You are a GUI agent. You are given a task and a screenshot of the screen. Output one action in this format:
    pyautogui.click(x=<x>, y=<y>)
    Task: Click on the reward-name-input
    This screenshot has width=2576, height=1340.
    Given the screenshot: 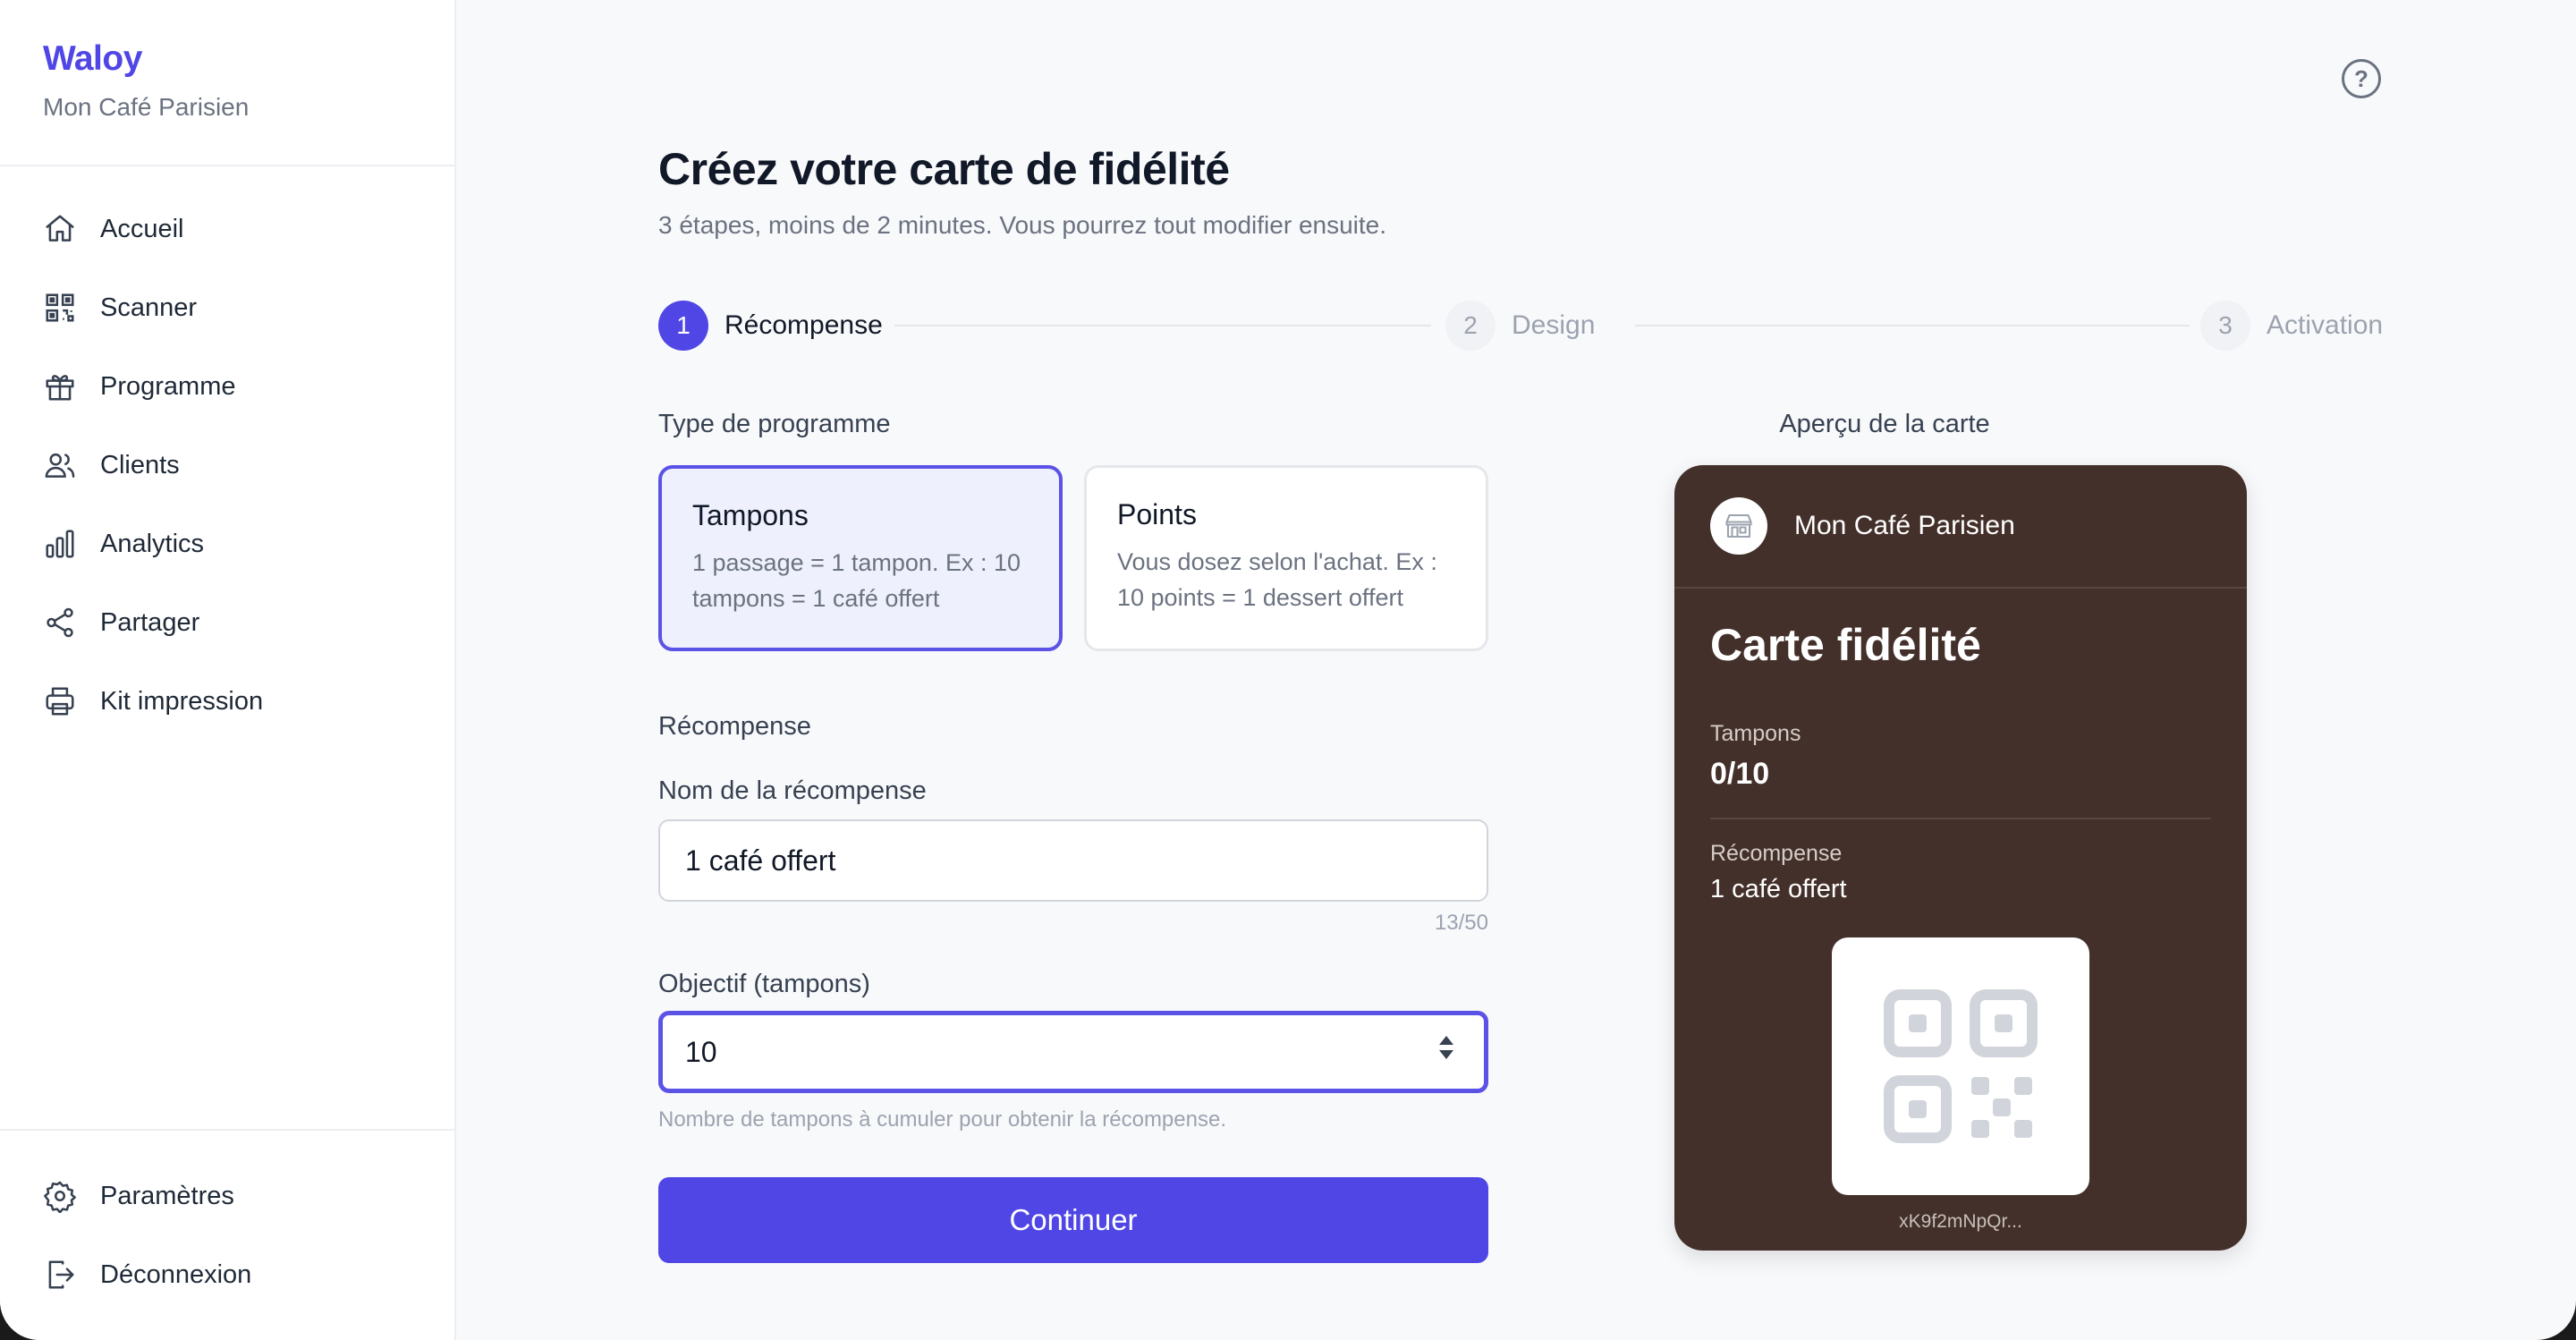 What is the action you would take?
    pyautogui.click(x=1073, y=860)
    